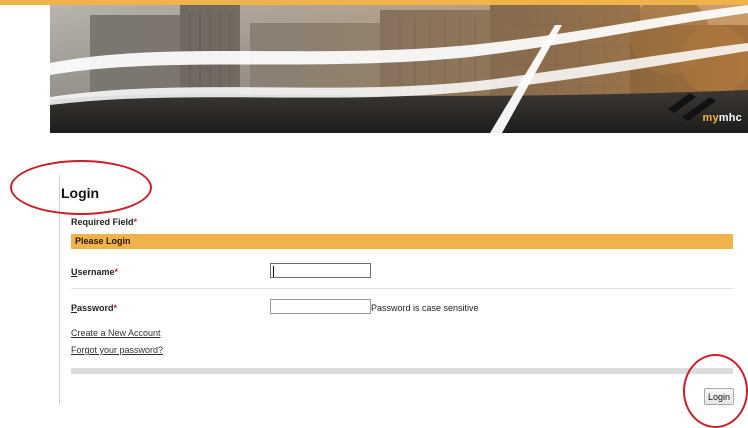 Image resolution: width=748 pixels, height=428 pixels. Describe the element at coordinates (94, 308) in the screenshot. I see `password-label: Password*` at that location.